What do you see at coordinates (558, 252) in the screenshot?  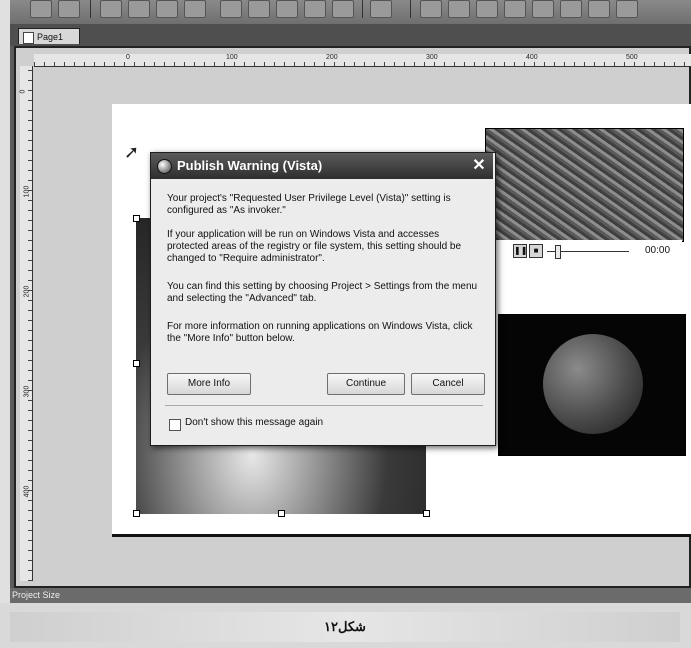 I see `seek-knob` at bounding box center [558, 252].